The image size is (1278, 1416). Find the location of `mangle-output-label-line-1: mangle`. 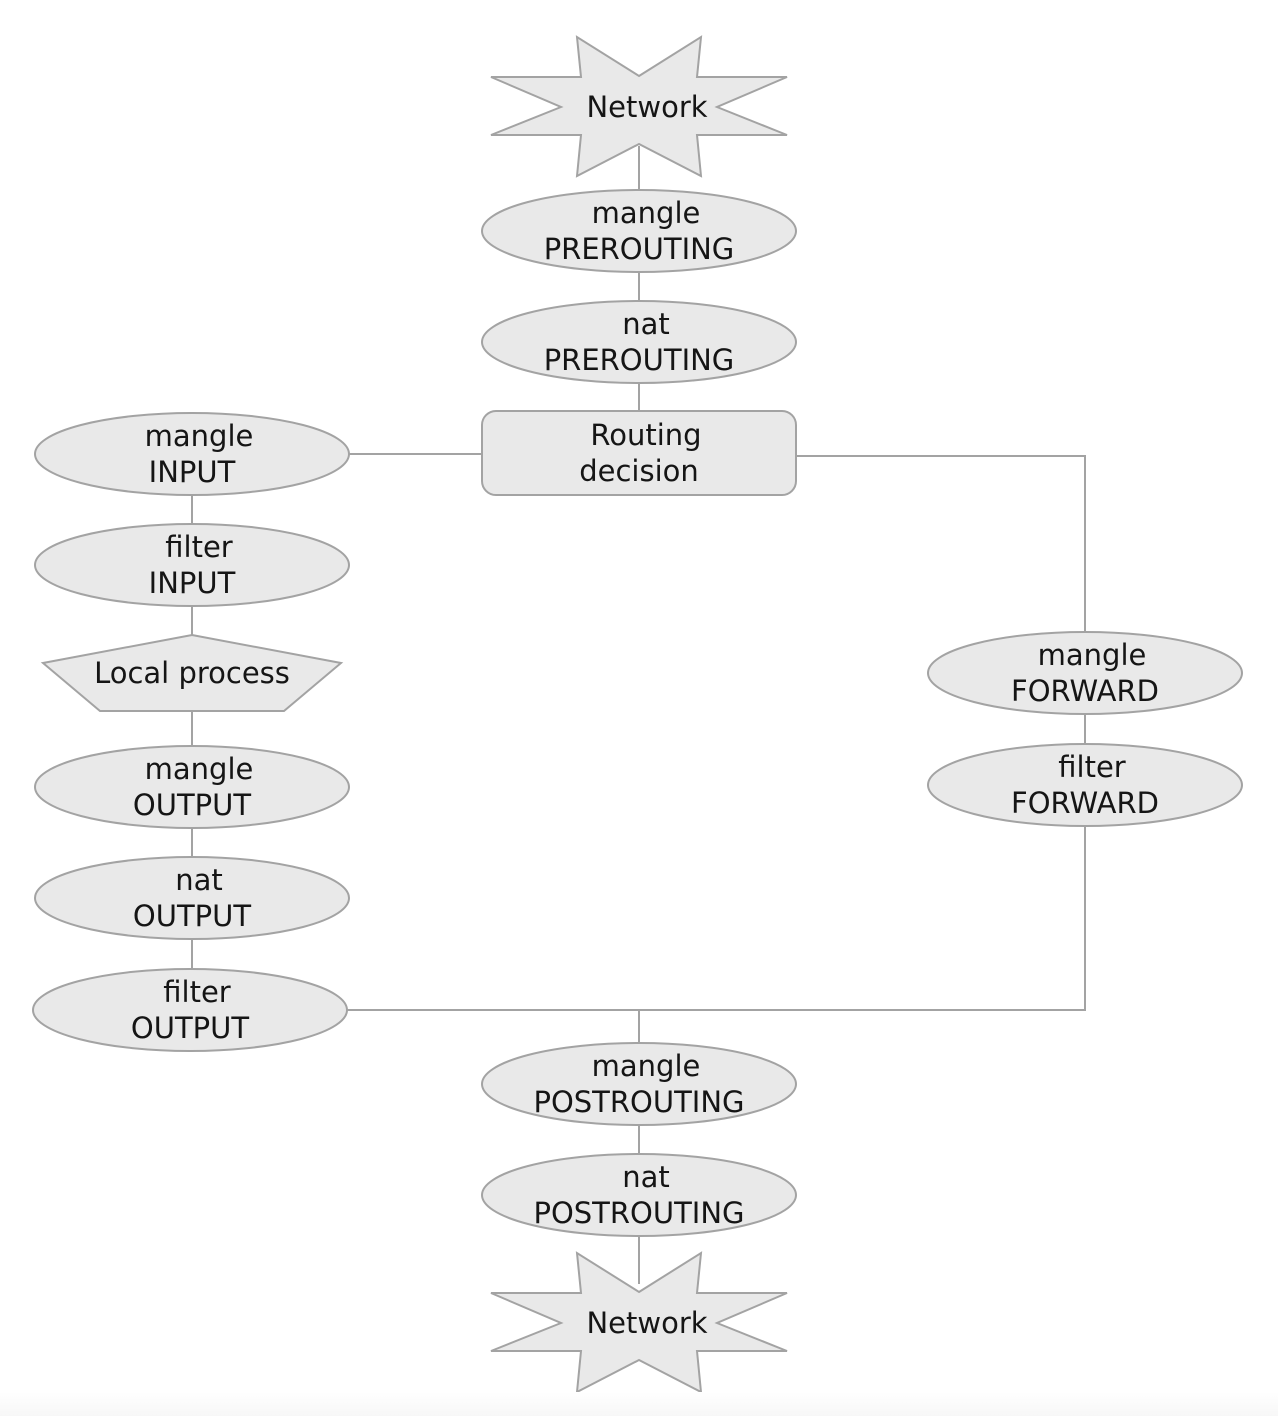

mangle-output-label-line-1: mangle is located at coordinates (199, 769).